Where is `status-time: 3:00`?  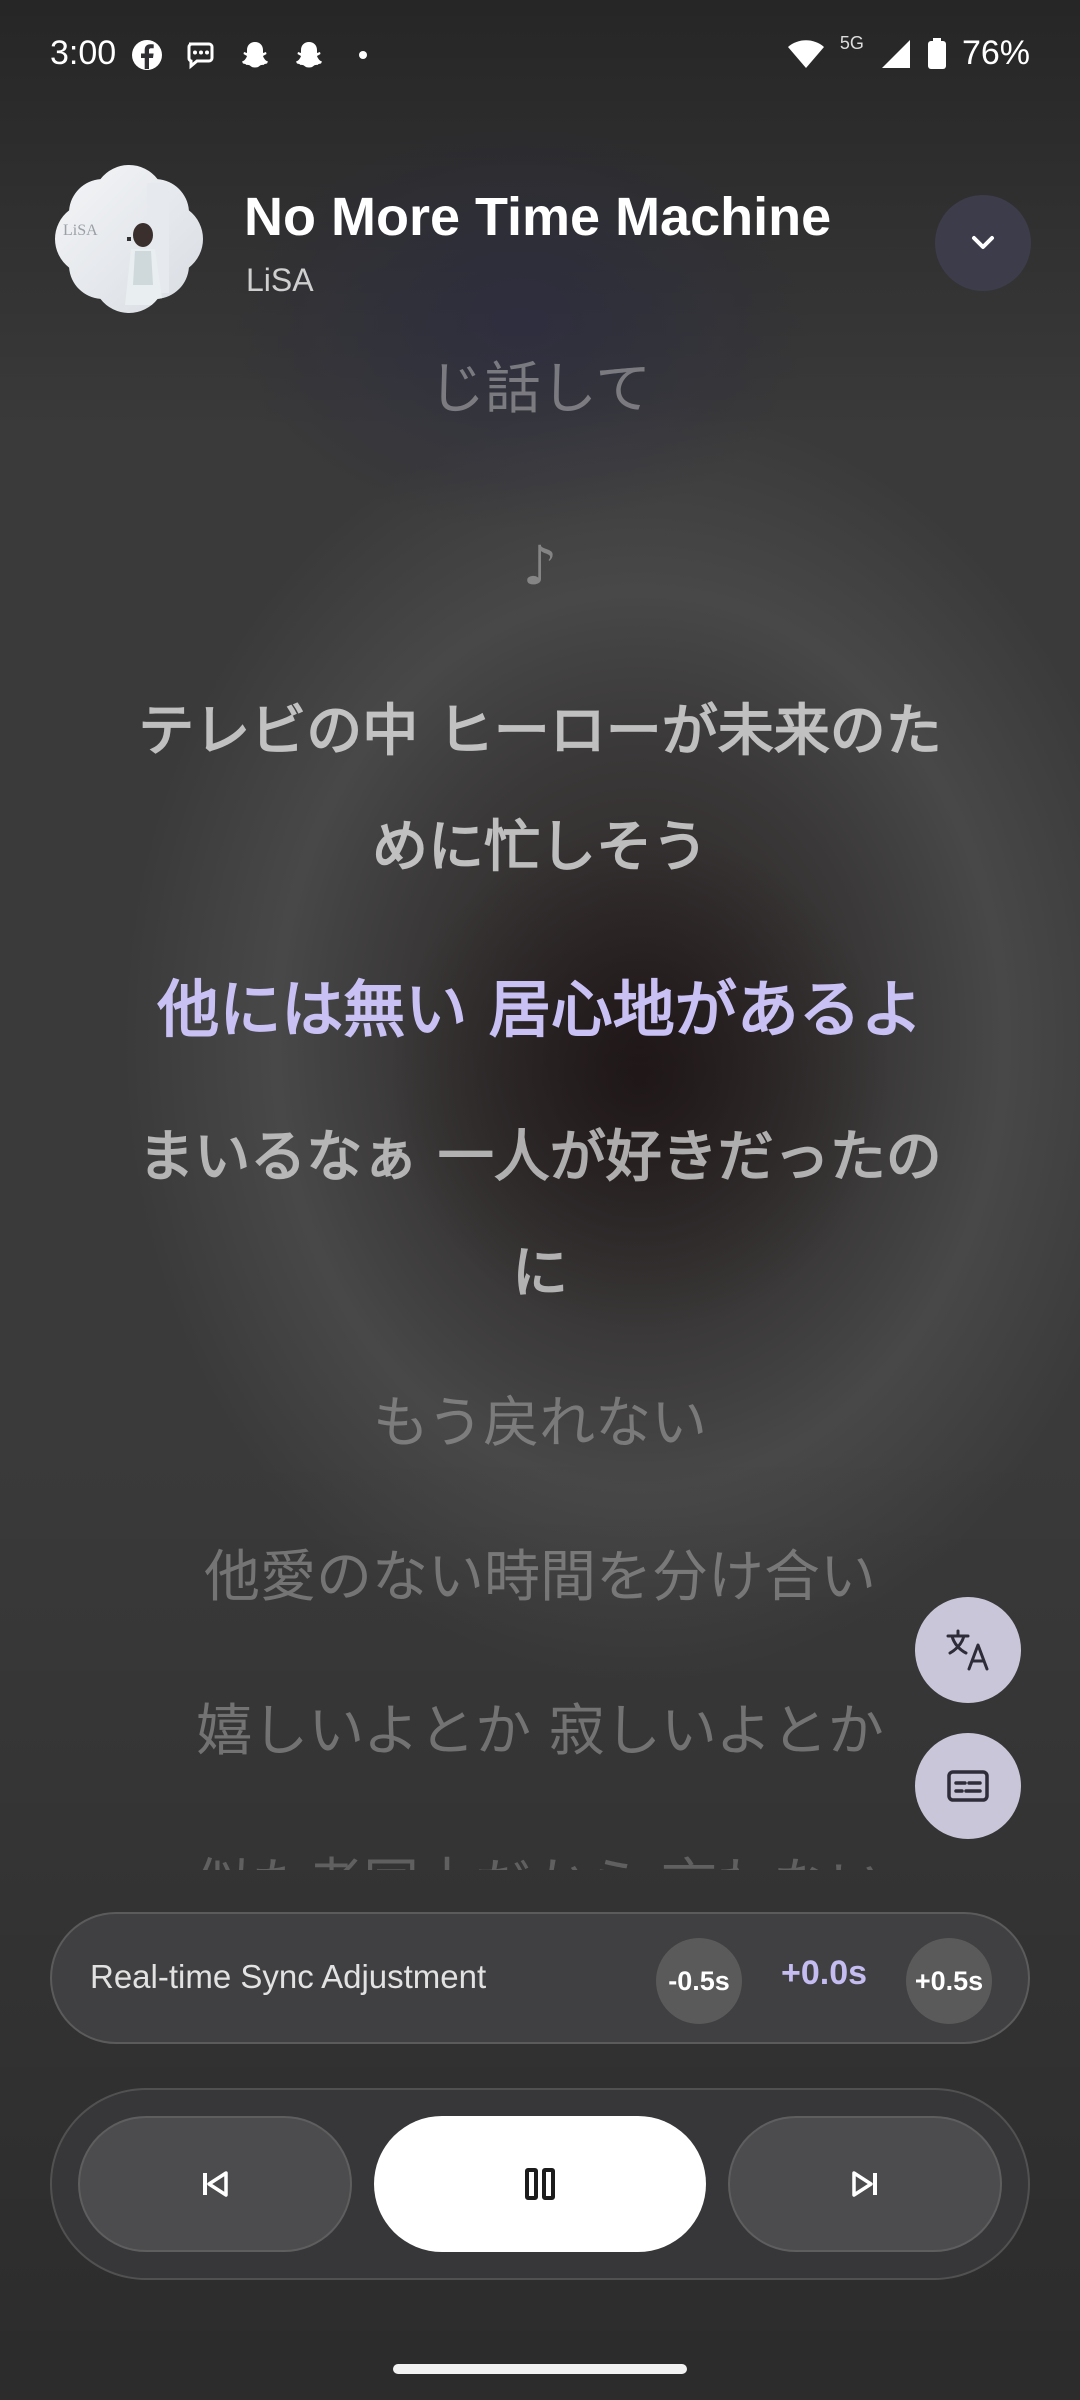 status-time: 3:00 is located at coordinates (83, 53).